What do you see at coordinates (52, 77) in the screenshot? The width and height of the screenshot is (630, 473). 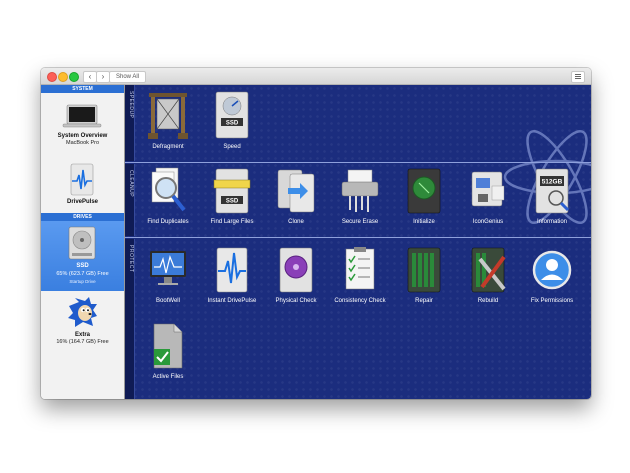 I see `close-button` at bounding box center [52, 77].